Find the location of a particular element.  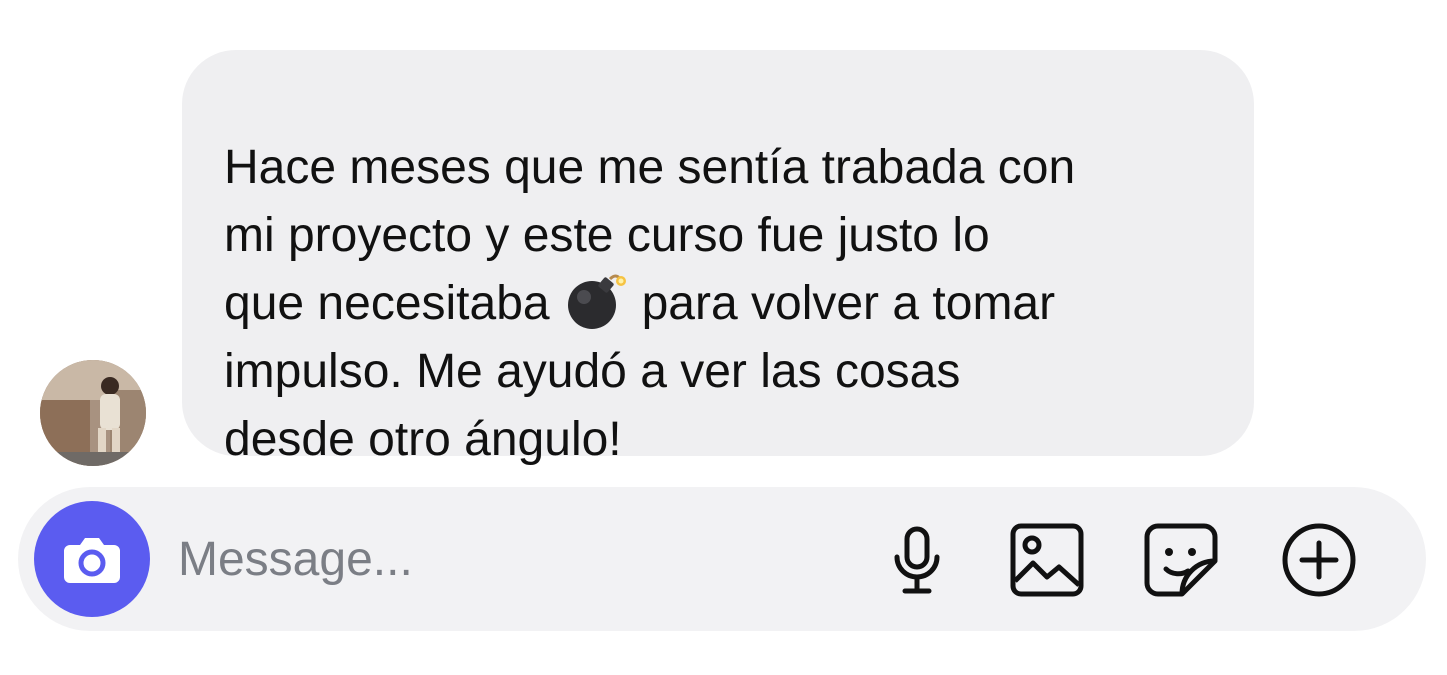

avatar-photo is located at coordinates (93, 413).